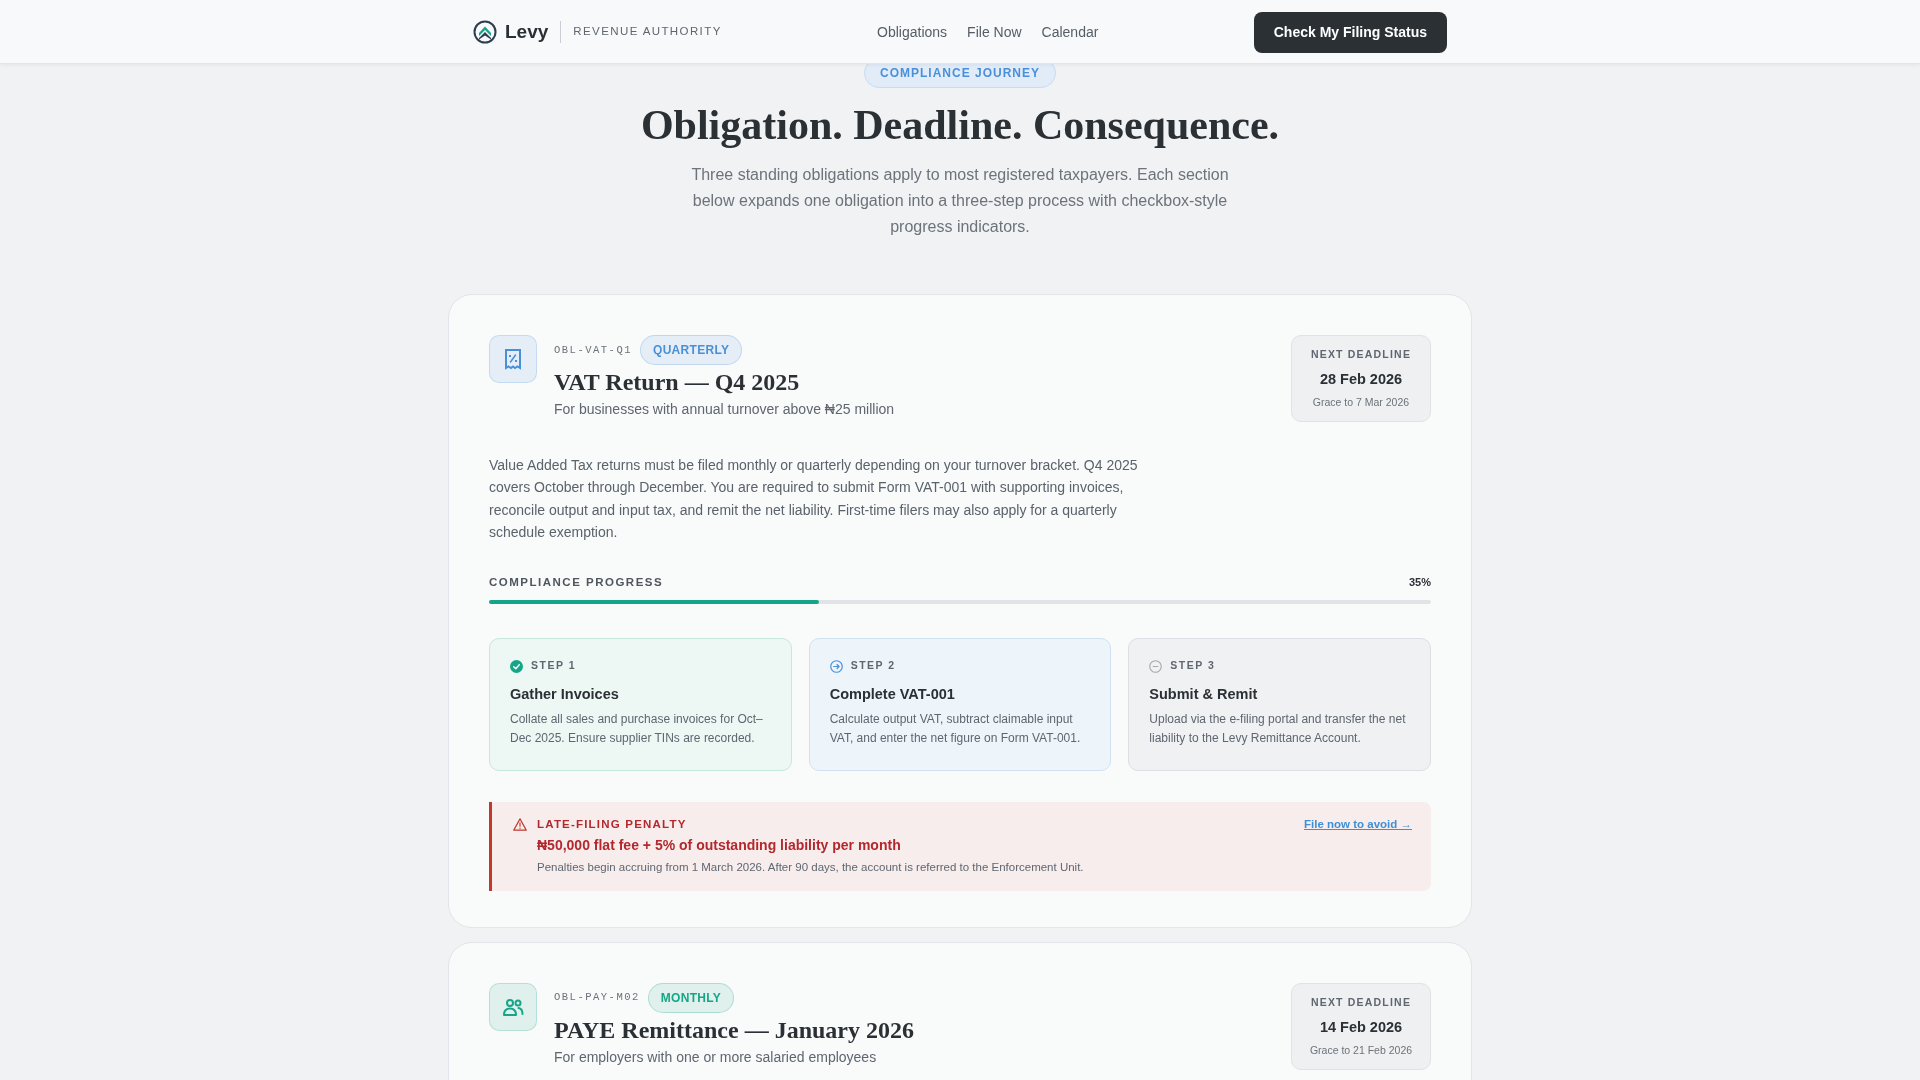  I want to click on step-description: Calculate output VAT, subtract claimable input VAT, and enter the net figure on Form VAT-001., so click(955, 728).